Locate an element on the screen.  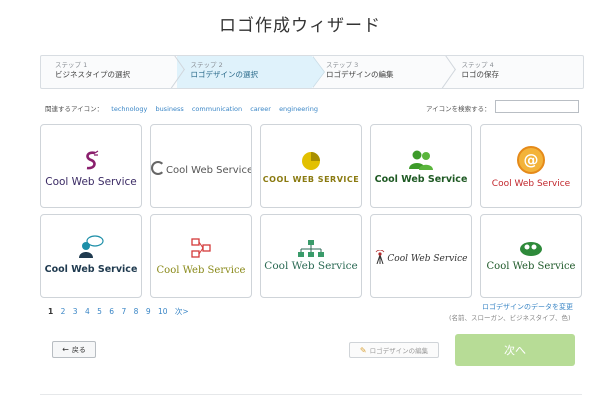
logo-tile-2: Cool Web Service is located at coordinates (201, 166).